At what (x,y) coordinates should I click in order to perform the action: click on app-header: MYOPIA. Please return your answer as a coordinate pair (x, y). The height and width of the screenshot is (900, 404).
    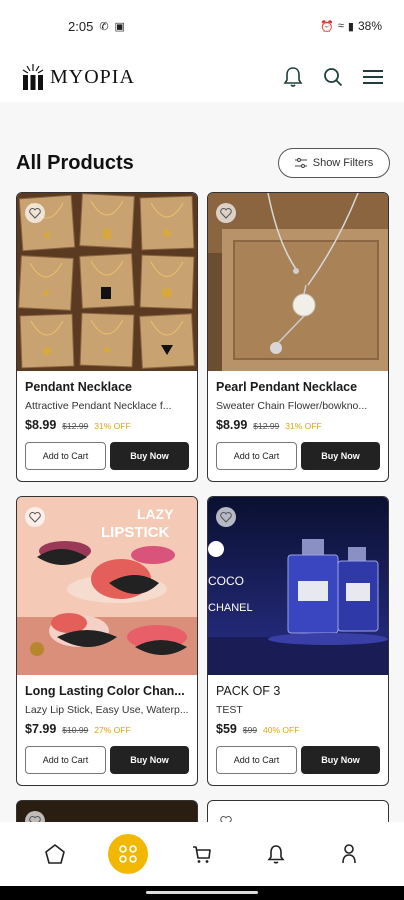
    Looking at the image, I should click on (202, 77).